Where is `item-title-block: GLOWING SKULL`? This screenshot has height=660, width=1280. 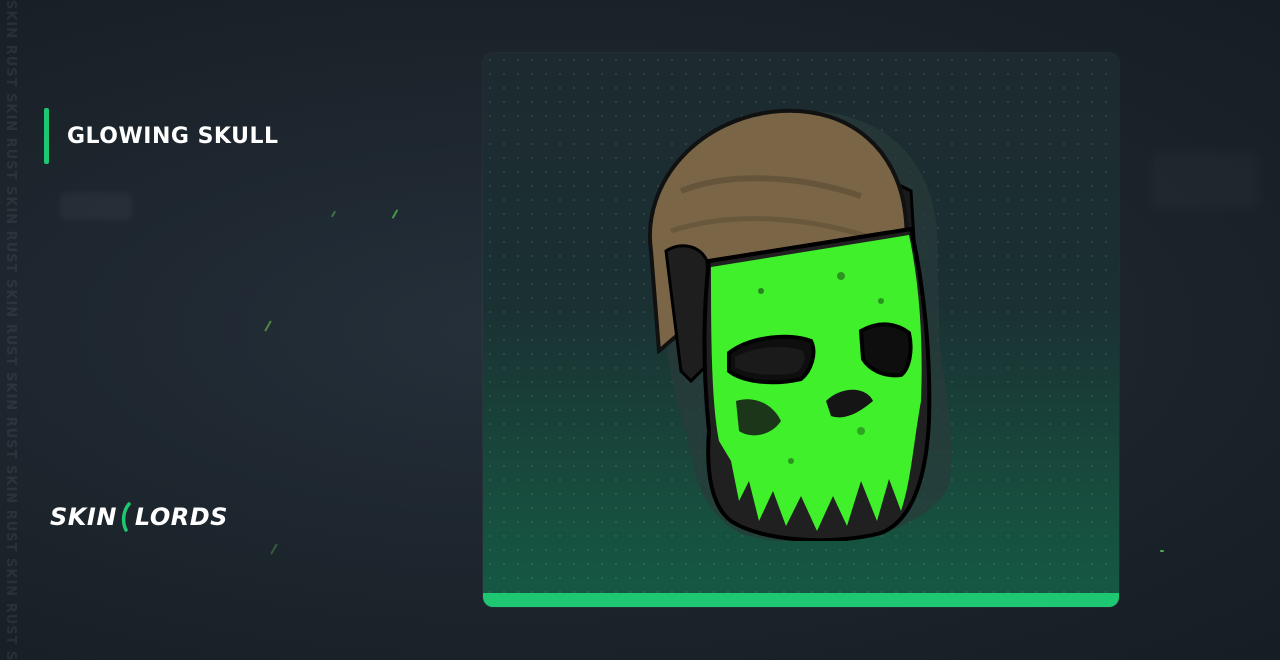
item-title-block: GLOWING SKULL is located at coordinates (161, 136).